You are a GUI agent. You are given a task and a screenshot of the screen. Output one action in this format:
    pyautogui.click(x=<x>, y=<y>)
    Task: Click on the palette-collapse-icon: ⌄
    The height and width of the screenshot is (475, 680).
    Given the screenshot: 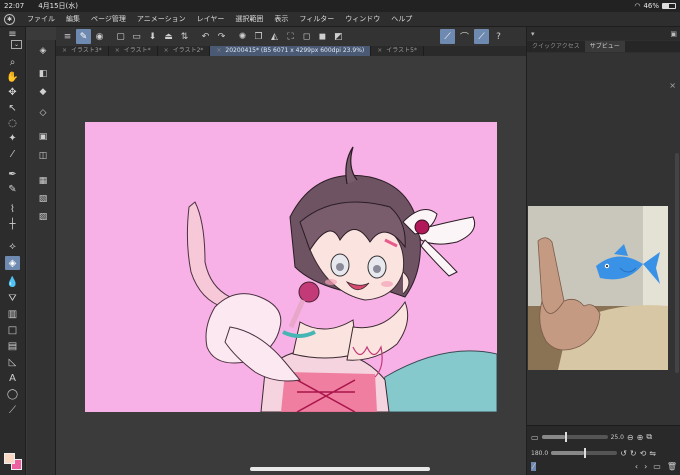 What is the action you would take?
    pyautogui.click(x=16, y=44)
    